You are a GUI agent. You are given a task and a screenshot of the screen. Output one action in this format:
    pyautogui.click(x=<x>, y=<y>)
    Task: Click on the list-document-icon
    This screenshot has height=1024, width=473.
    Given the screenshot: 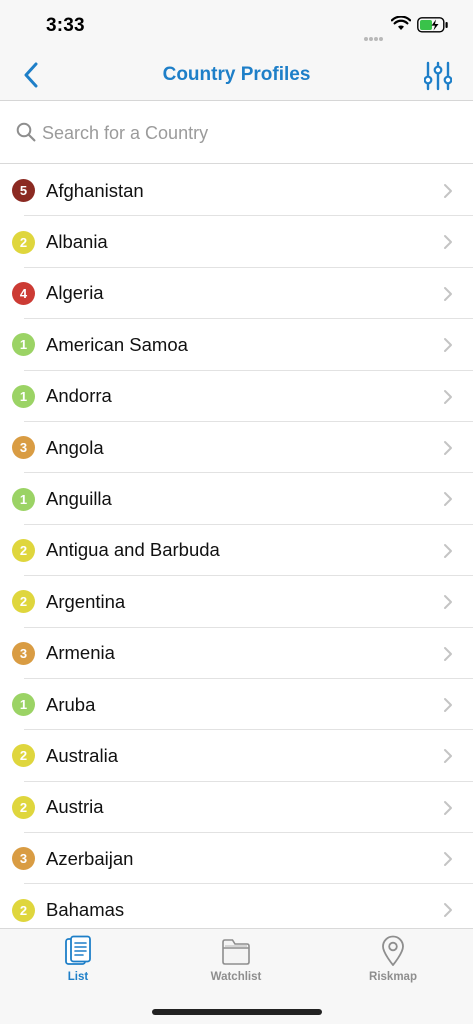 What is the action you would take?
    pyautogui.click(x=78, y=950)
    